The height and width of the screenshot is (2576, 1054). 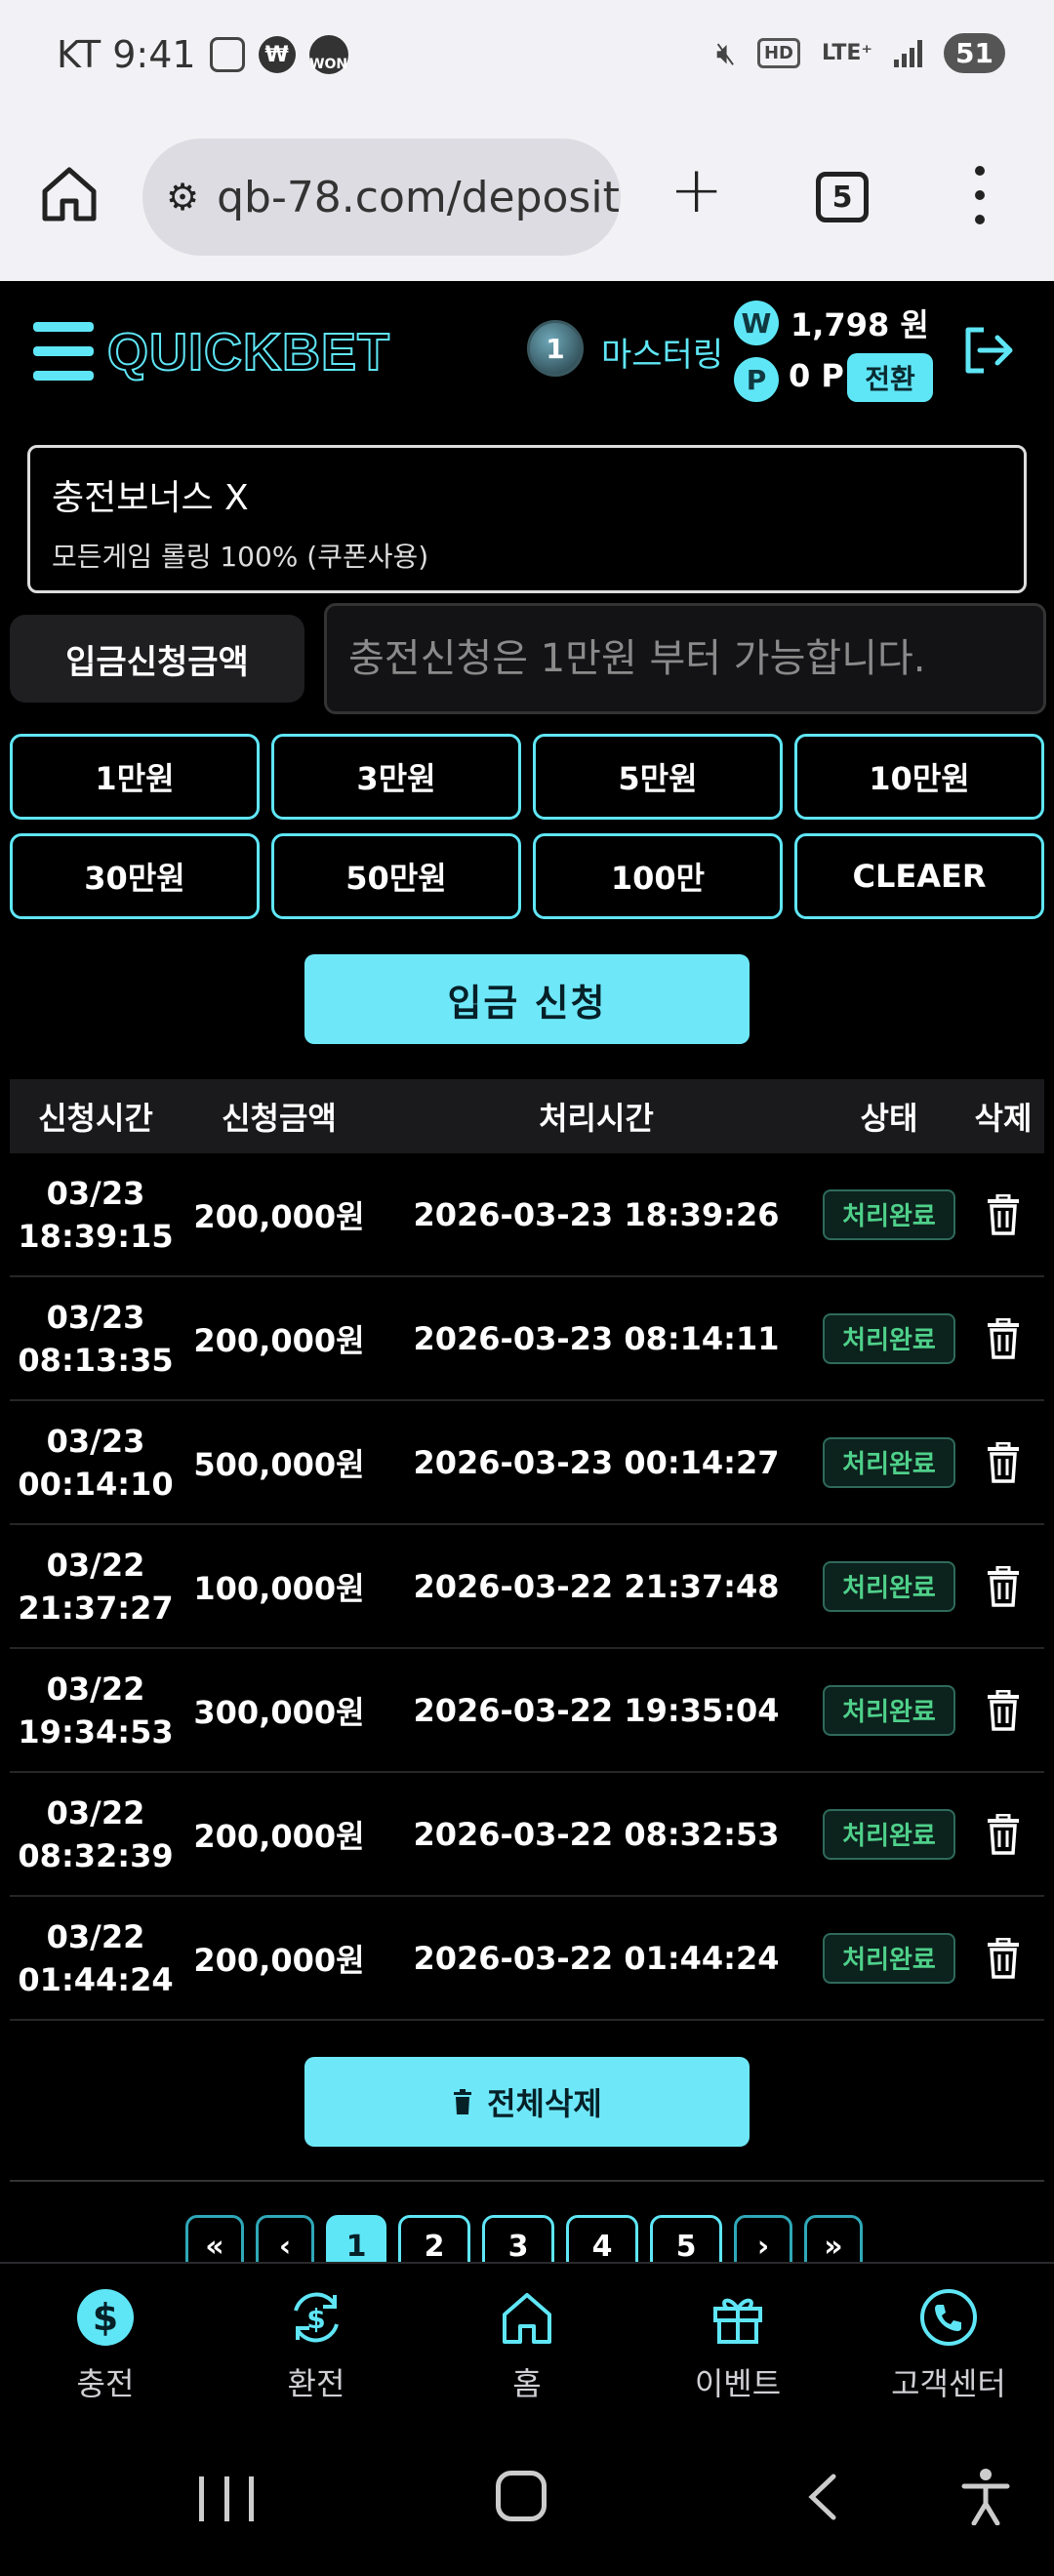 What do you see at coordinates (890, 377) in the screenshot?
I see `convert-button: 전환` at bounding box center [890, 377].